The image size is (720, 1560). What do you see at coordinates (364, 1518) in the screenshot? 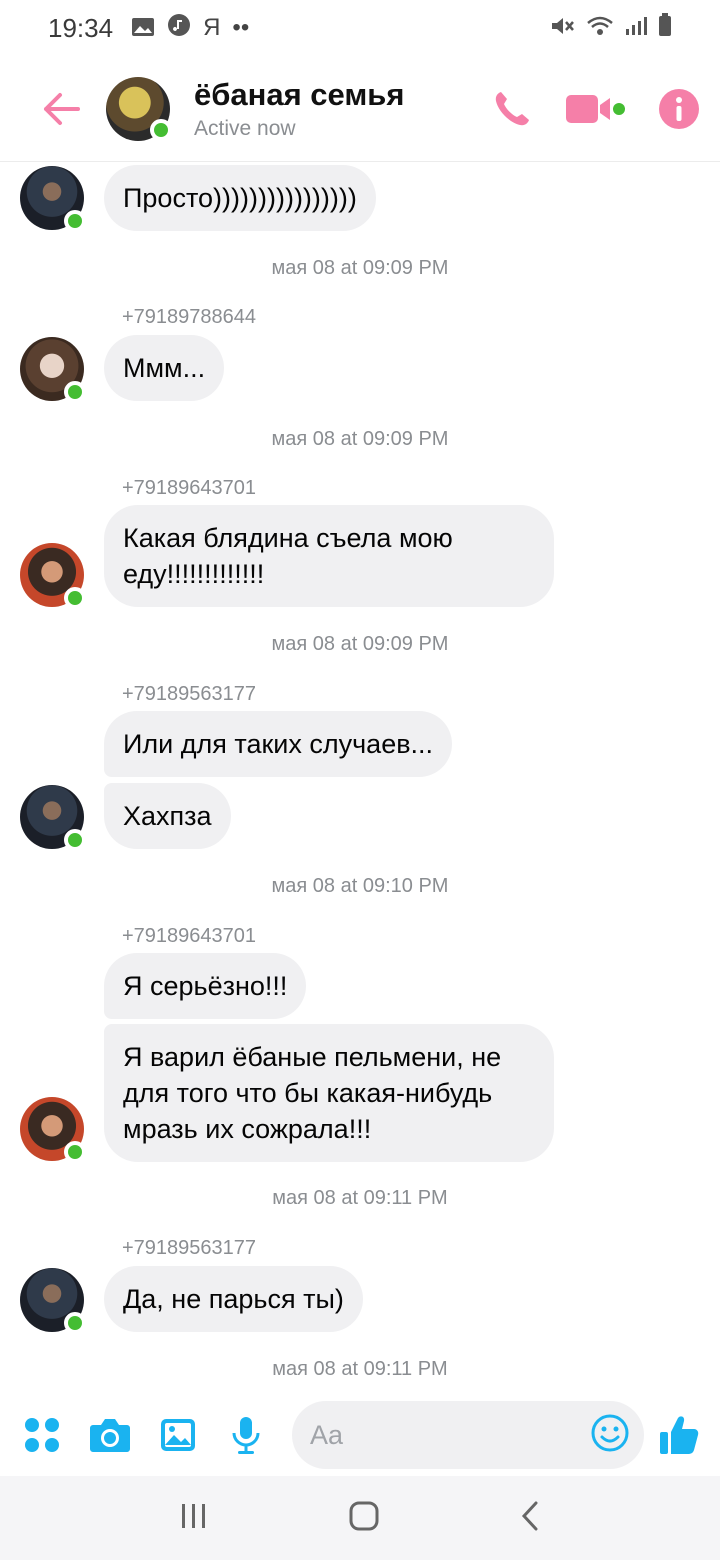
I see `home-icon` at bounding box center [364, 1518].